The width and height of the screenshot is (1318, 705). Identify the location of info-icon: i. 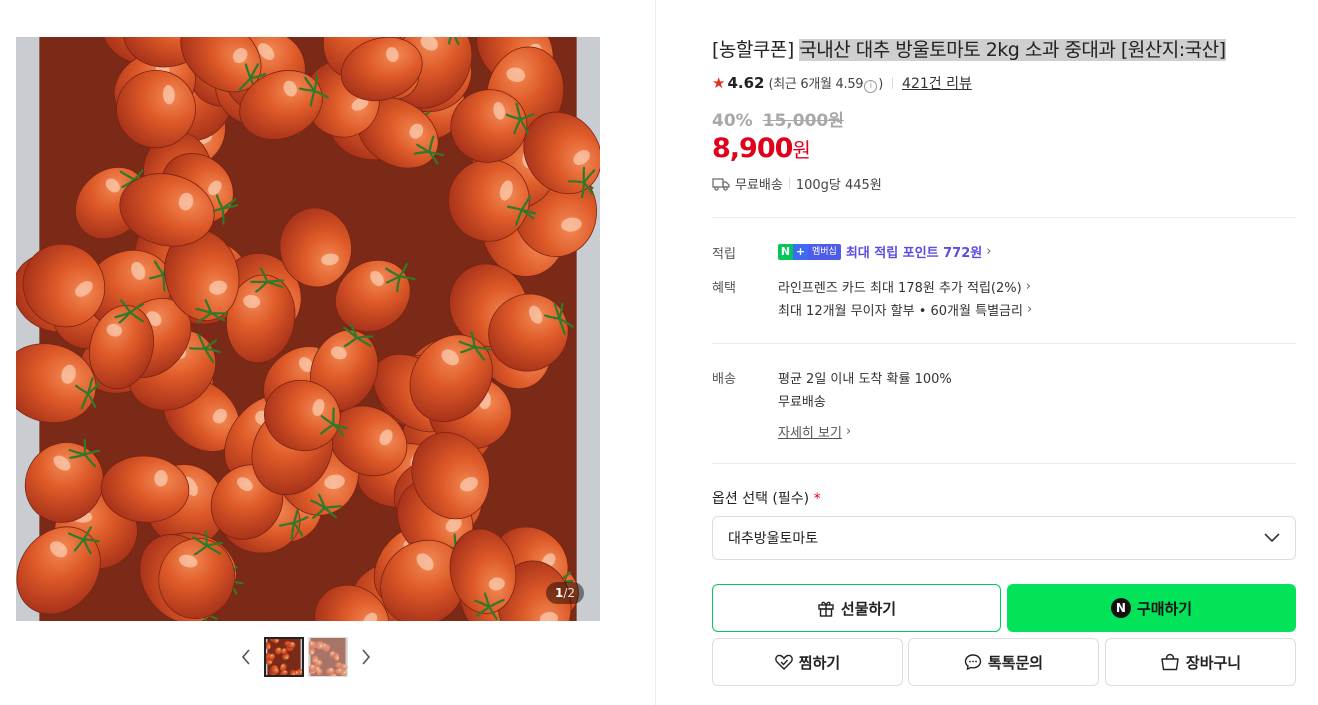
(871, 86).